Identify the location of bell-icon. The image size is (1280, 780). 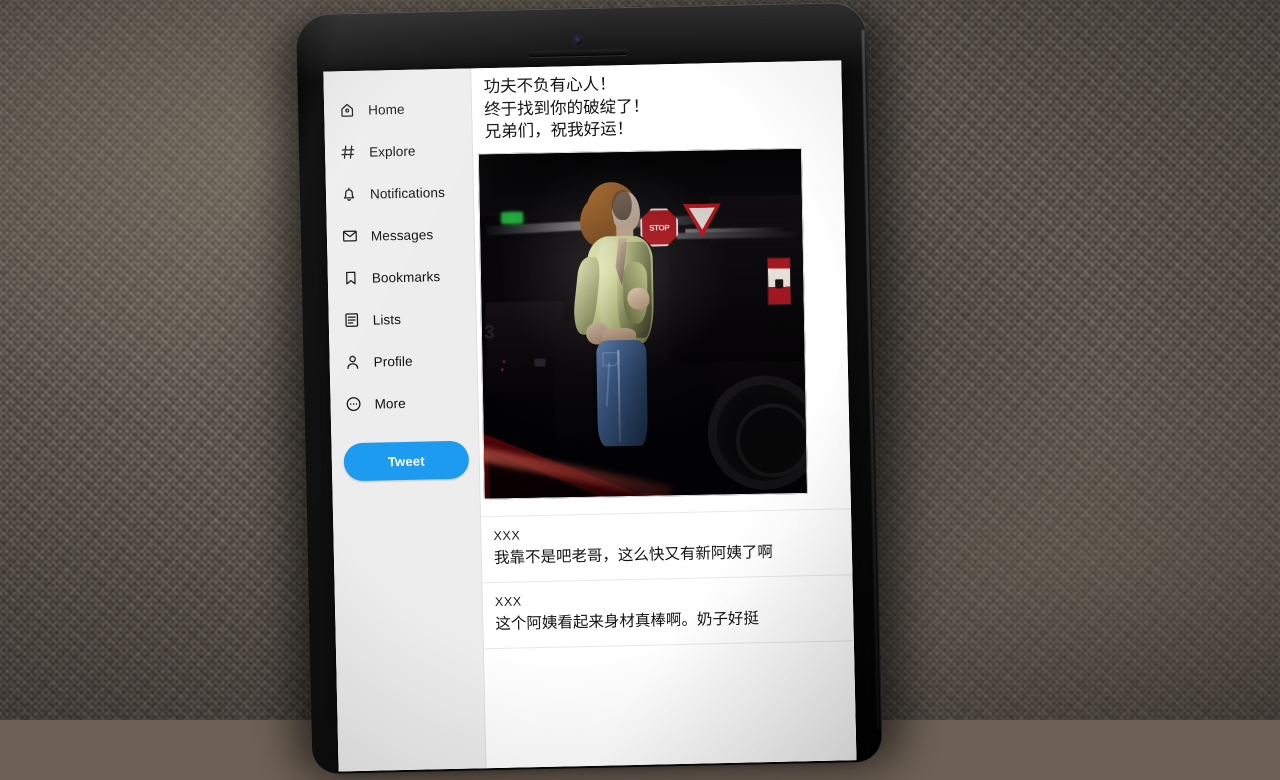
(349, 194).